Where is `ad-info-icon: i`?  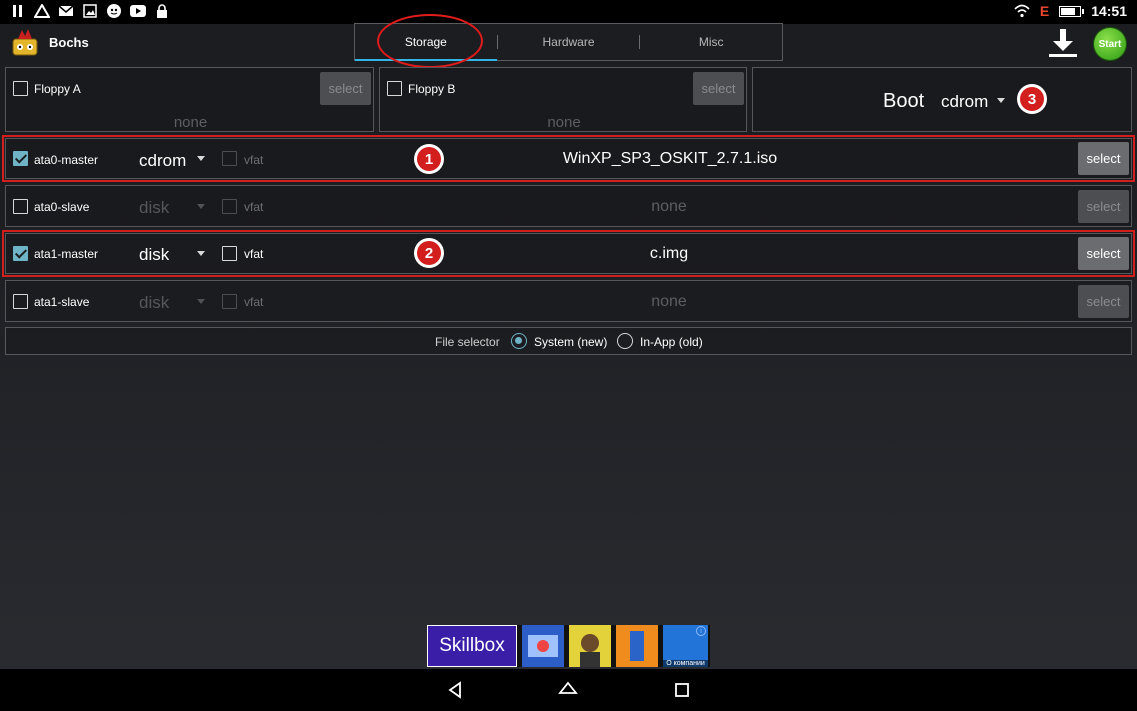
ad-info-icon: i is located at coordinates (701, 631).